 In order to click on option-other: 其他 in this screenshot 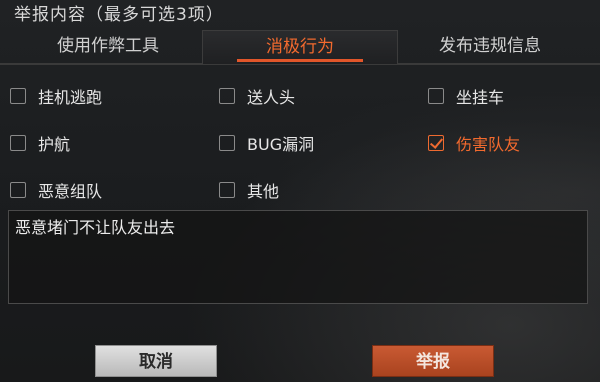, I will do `click(249, 190)`.